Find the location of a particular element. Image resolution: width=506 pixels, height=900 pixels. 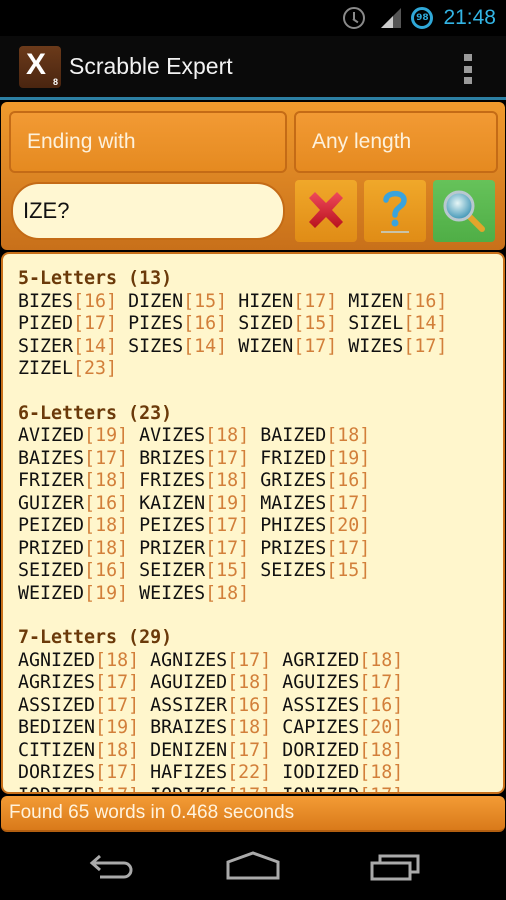

word-row: DORIZES[17] HAFIZES[22] IODIZED[18] is located at coordinates (260, 773).